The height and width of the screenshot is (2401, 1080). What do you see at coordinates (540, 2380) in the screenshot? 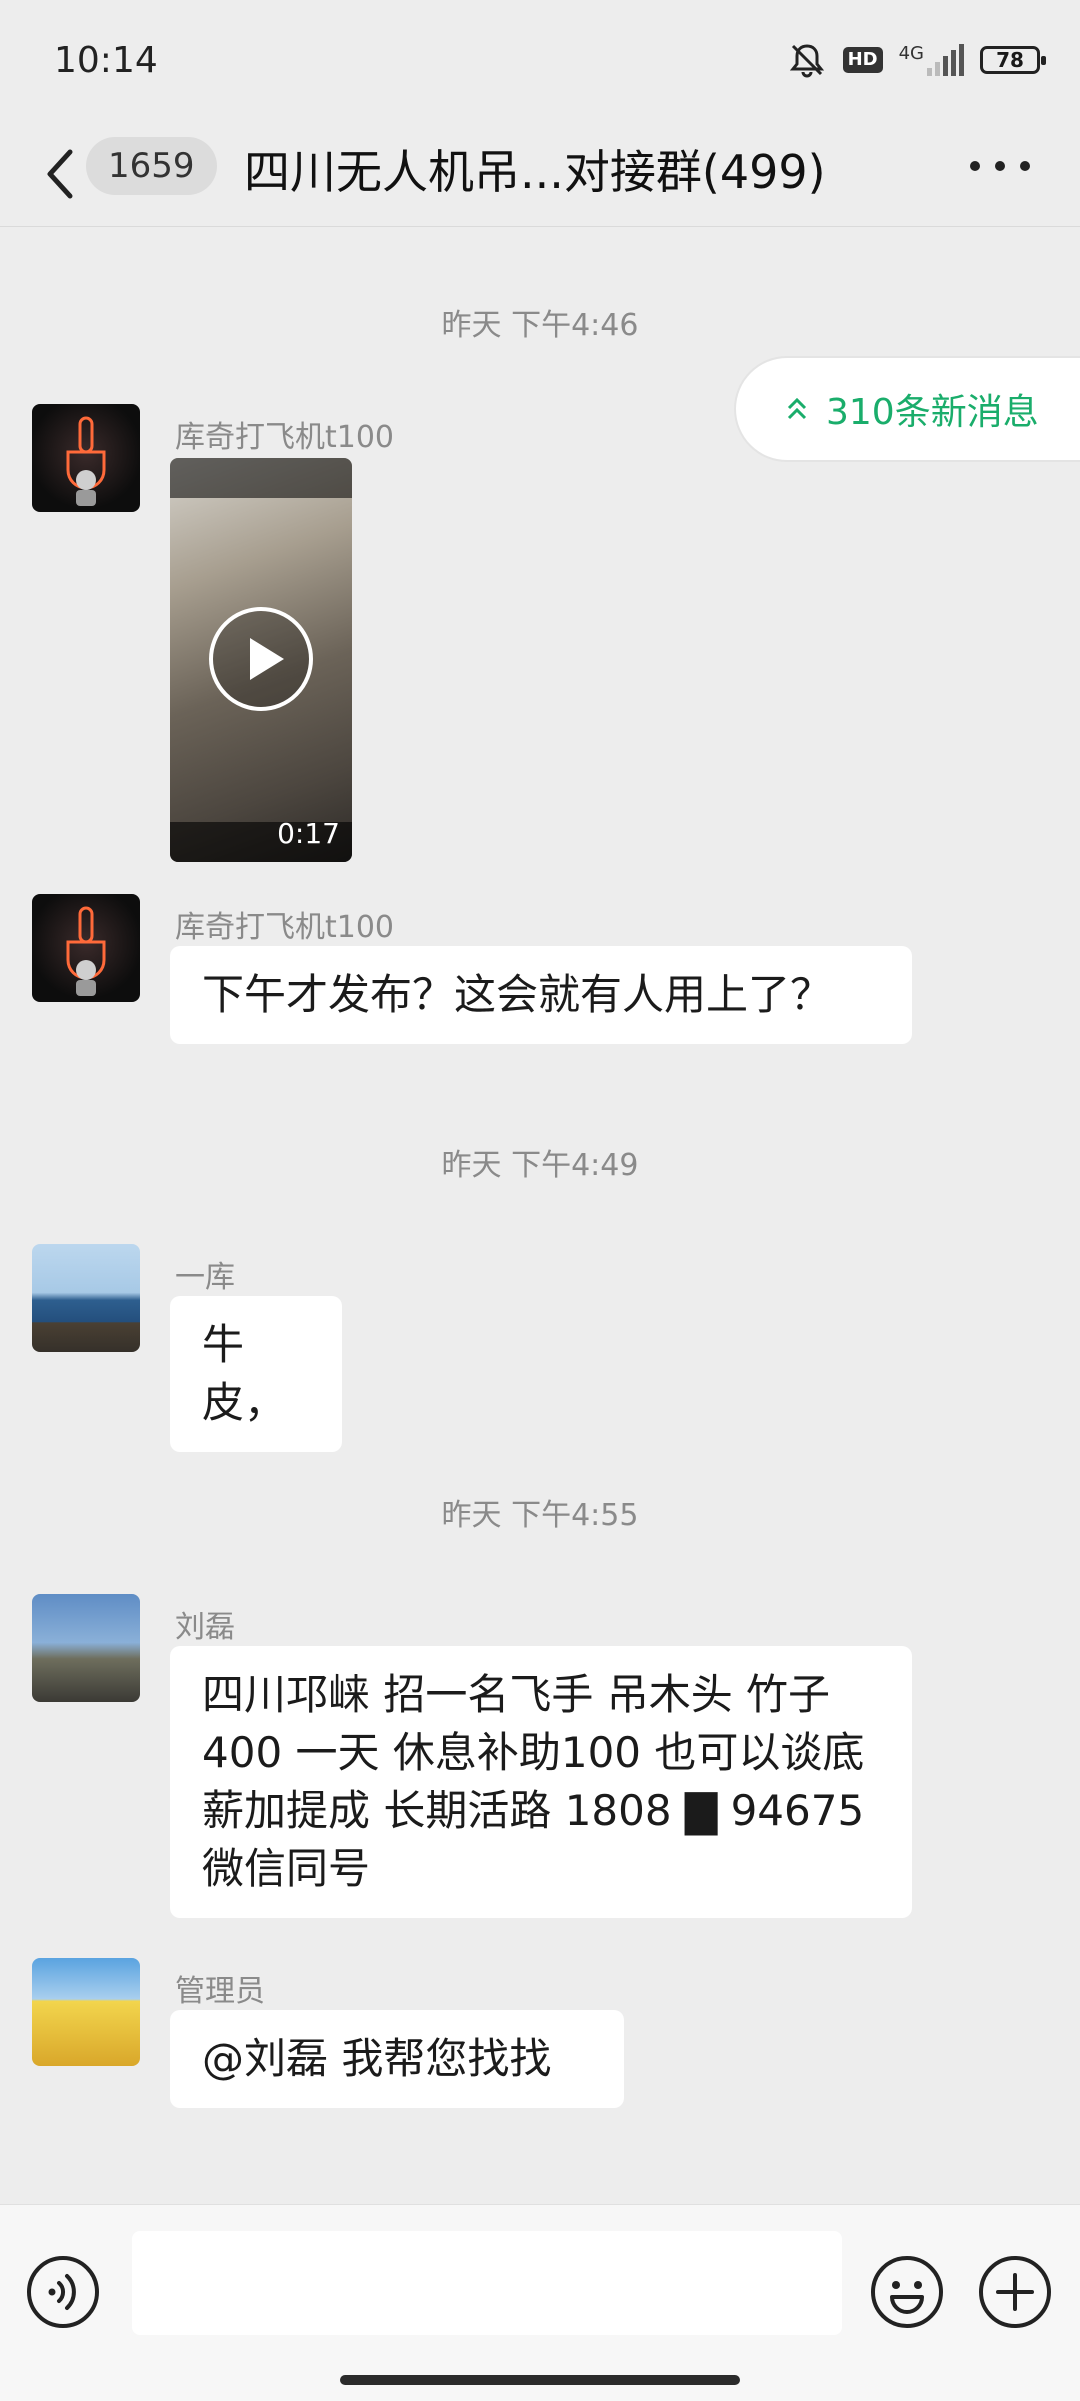
I see `home-indicator` at bounding box center [540, 2380].